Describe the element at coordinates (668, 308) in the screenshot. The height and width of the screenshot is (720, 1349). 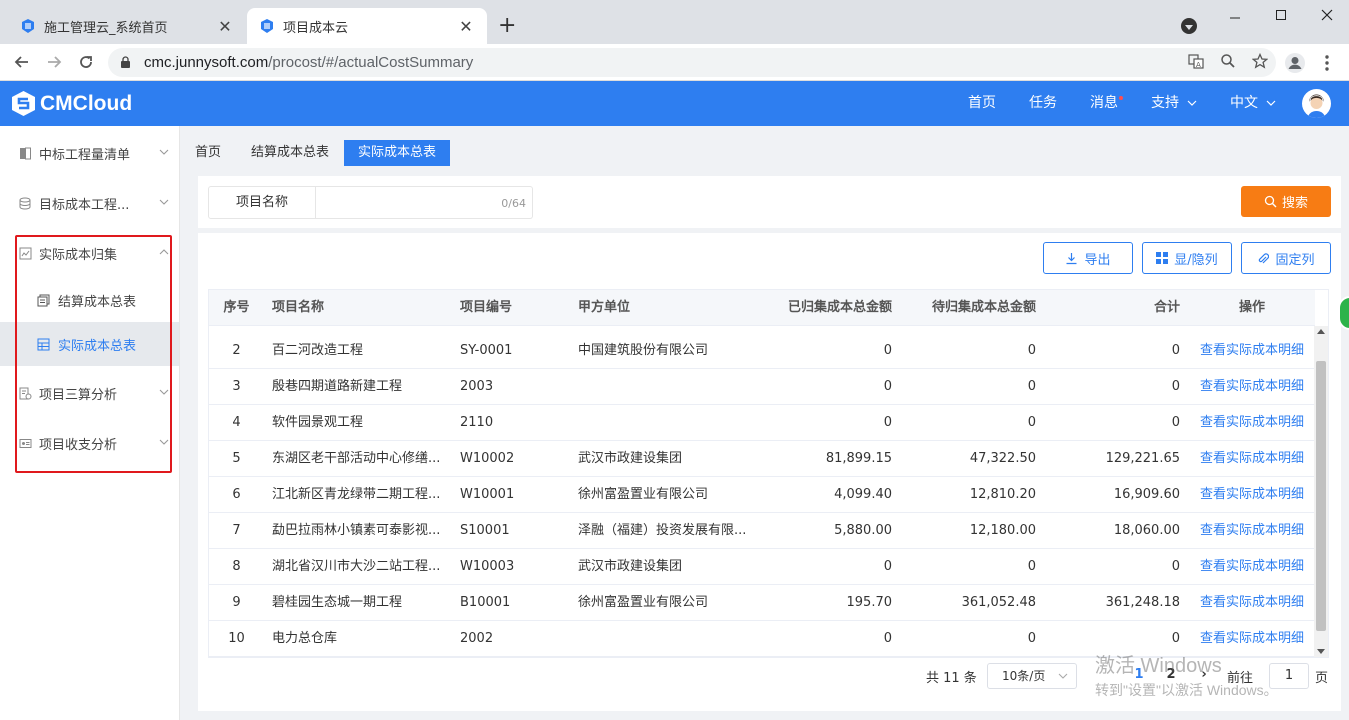
I see `col-header-client: 甲方单位` at that location.